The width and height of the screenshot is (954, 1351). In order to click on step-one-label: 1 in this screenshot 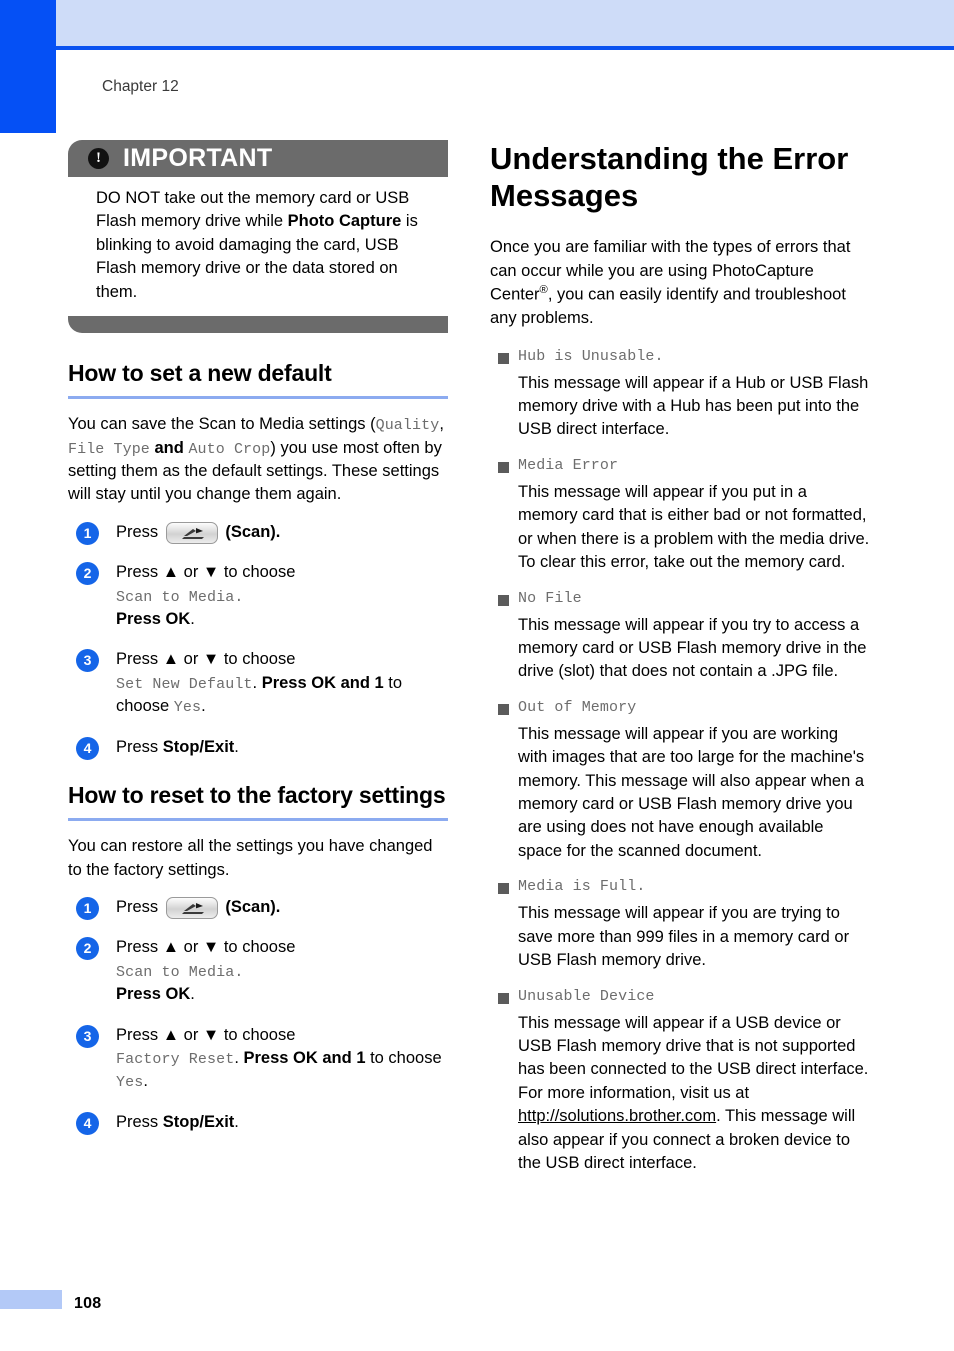, I will do `click(361, 1058)`.